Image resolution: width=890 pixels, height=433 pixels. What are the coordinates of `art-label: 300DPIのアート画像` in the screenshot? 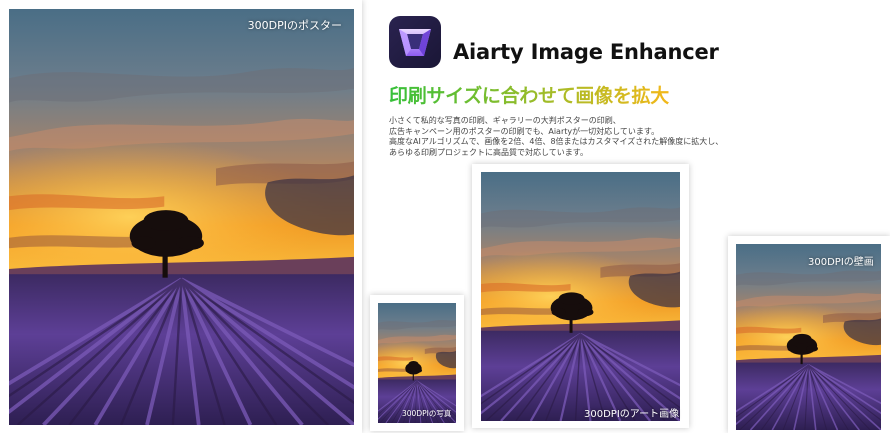 It's located at (632, 414).